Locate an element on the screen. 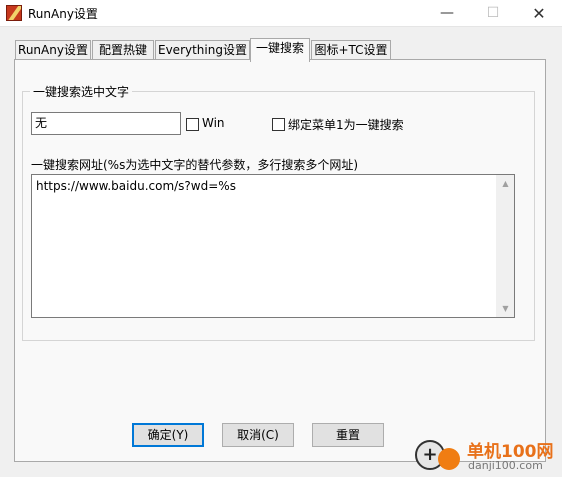 The height and width of the screenshot is (477, 562). search-url-value: https://www.baidu.com/s?wd=%s is located at coordinates (136, 186).